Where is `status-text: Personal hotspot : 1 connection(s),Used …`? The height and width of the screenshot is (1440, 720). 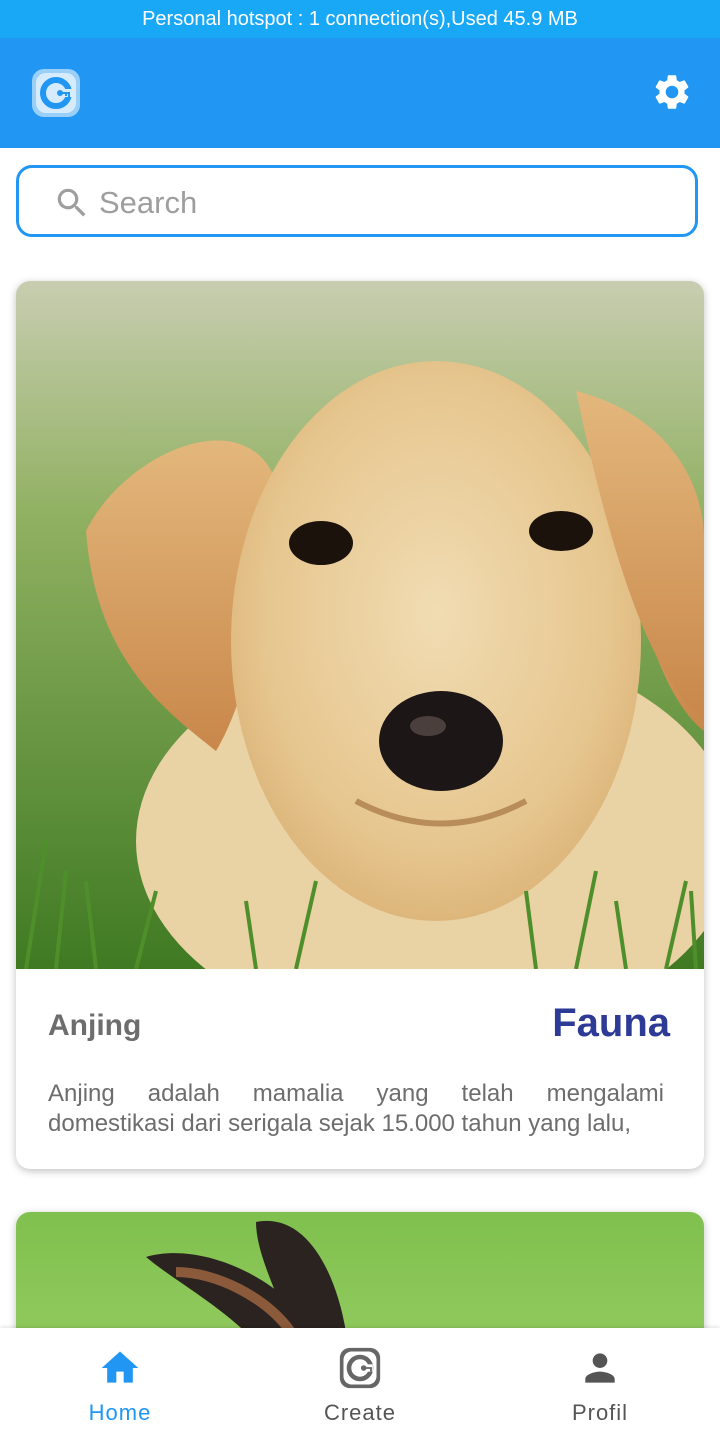
status-text: Personal hotspot : 1 connection(s),Used … is located at coordinates (360, 18).